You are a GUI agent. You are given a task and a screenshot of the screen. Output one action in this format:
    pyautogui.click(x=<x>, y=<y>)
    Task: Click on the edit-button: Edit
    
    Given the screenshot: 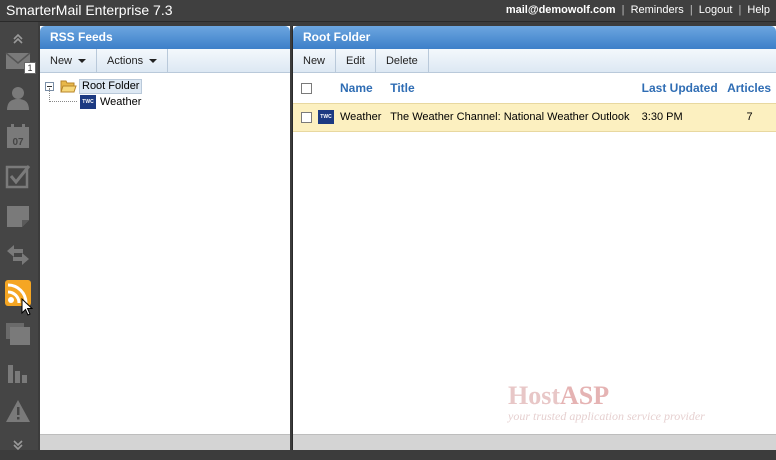 What is the action you would take?
    pyautogui.click(x=356, y=60)
    